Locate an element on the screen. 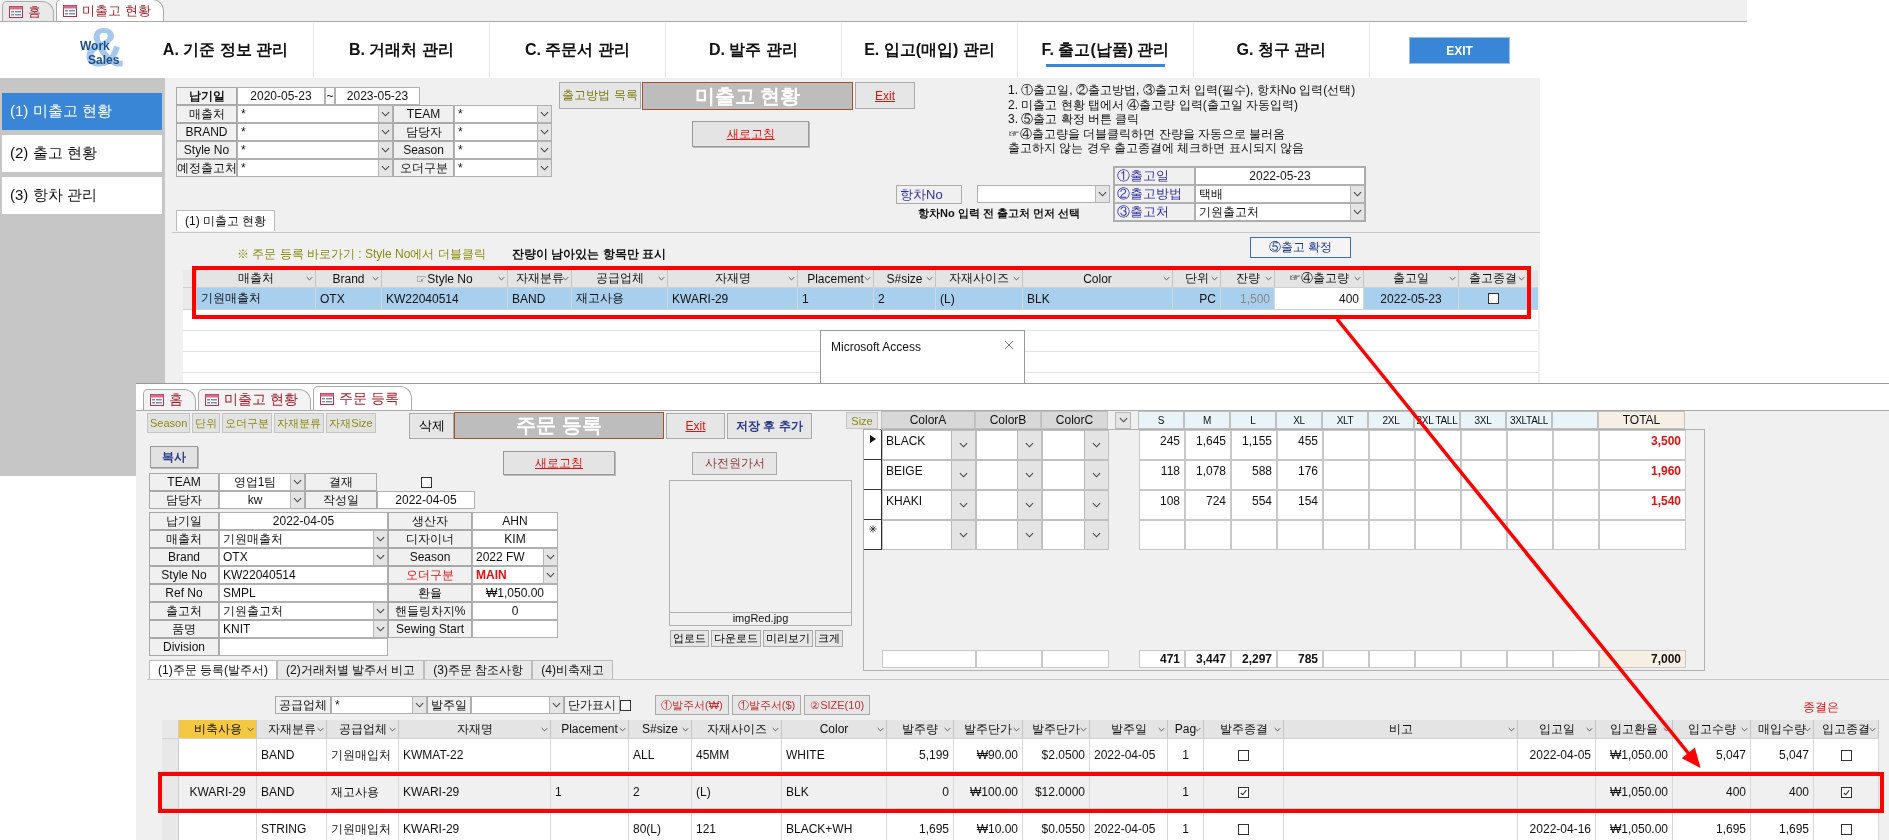 The width and height of the screenshot is (1889, 840). image-button: 미리보기 is located at coordinates (788, 638).